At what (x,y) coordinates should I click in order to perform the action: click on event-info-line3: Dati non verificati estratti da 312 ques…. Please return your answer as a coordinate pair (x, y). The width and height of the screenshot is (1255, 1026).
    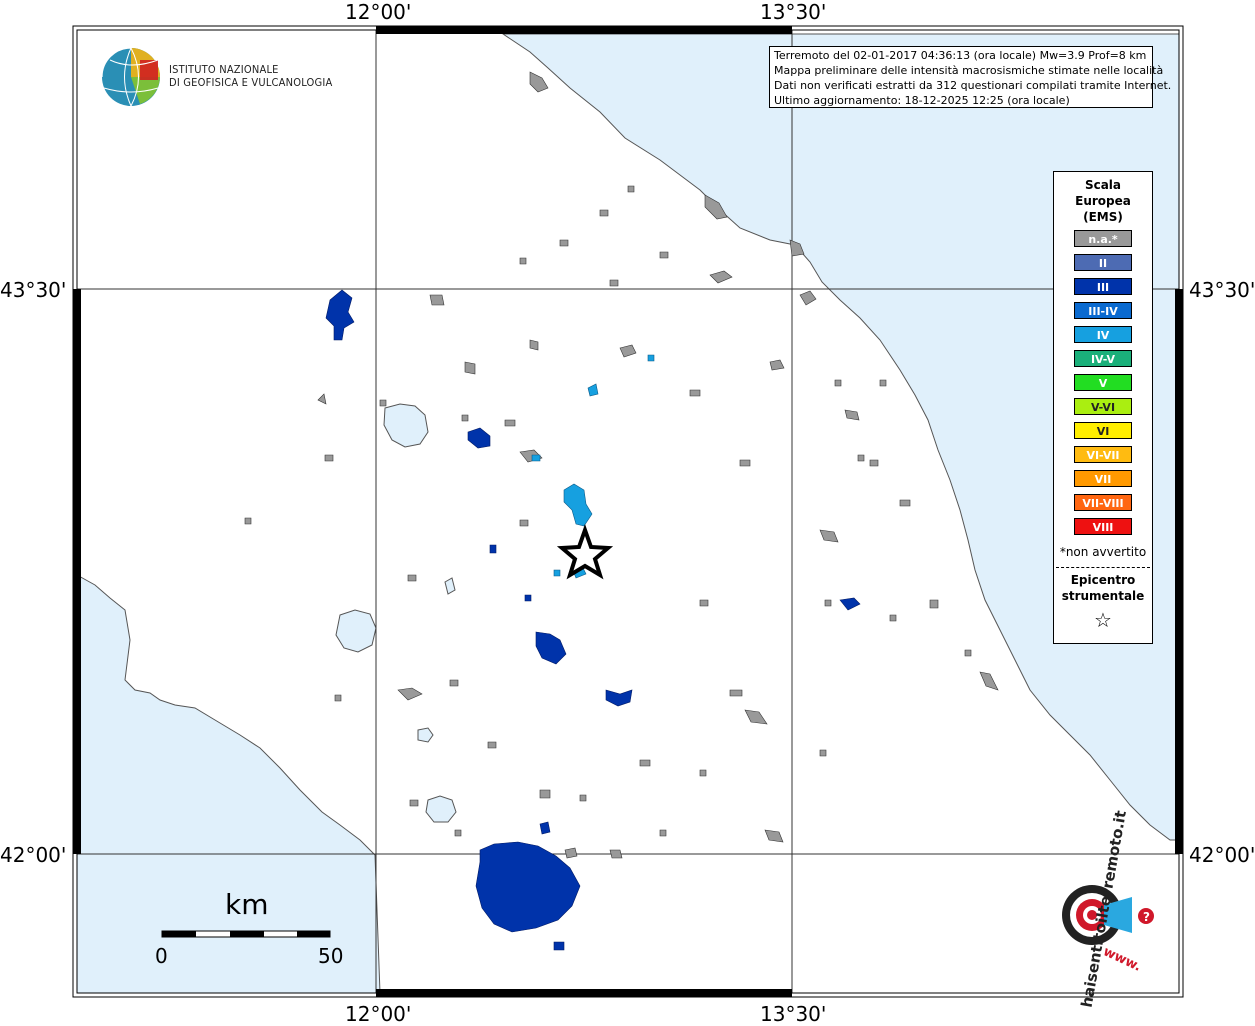
    Looking at the image, I should click on (973, 85).